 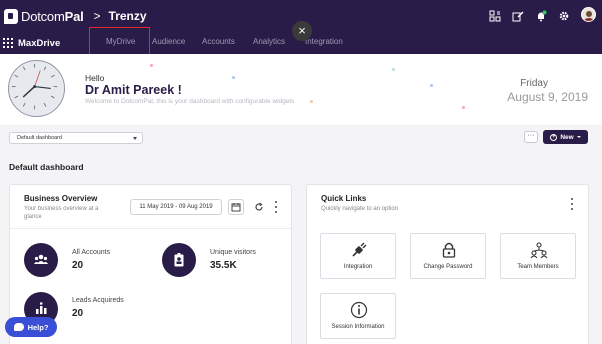 I want to click on business-overview-subtitle: Your business overview at a glance, so click(x=61, y=213).